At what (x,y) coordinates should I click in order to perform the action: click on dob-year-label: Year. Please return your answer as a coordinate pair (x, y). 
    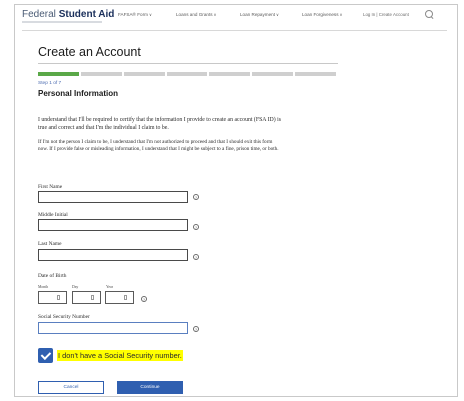
    Looking at the image, I should click on (109, 287).